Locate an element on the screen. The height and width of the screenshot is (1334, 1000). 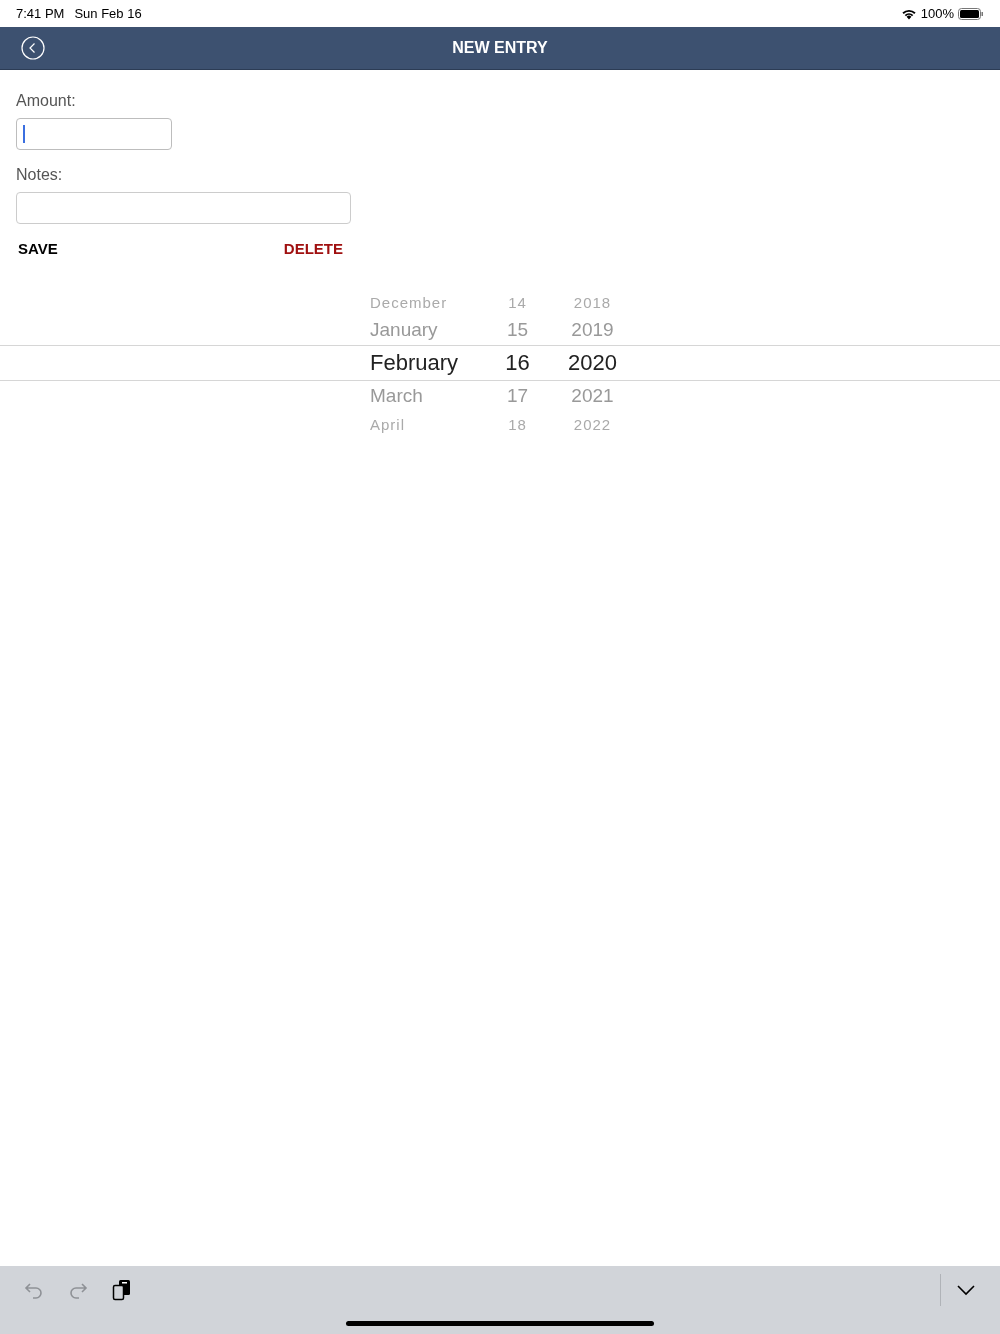
month-option: January is located at coordinates (432, 330).